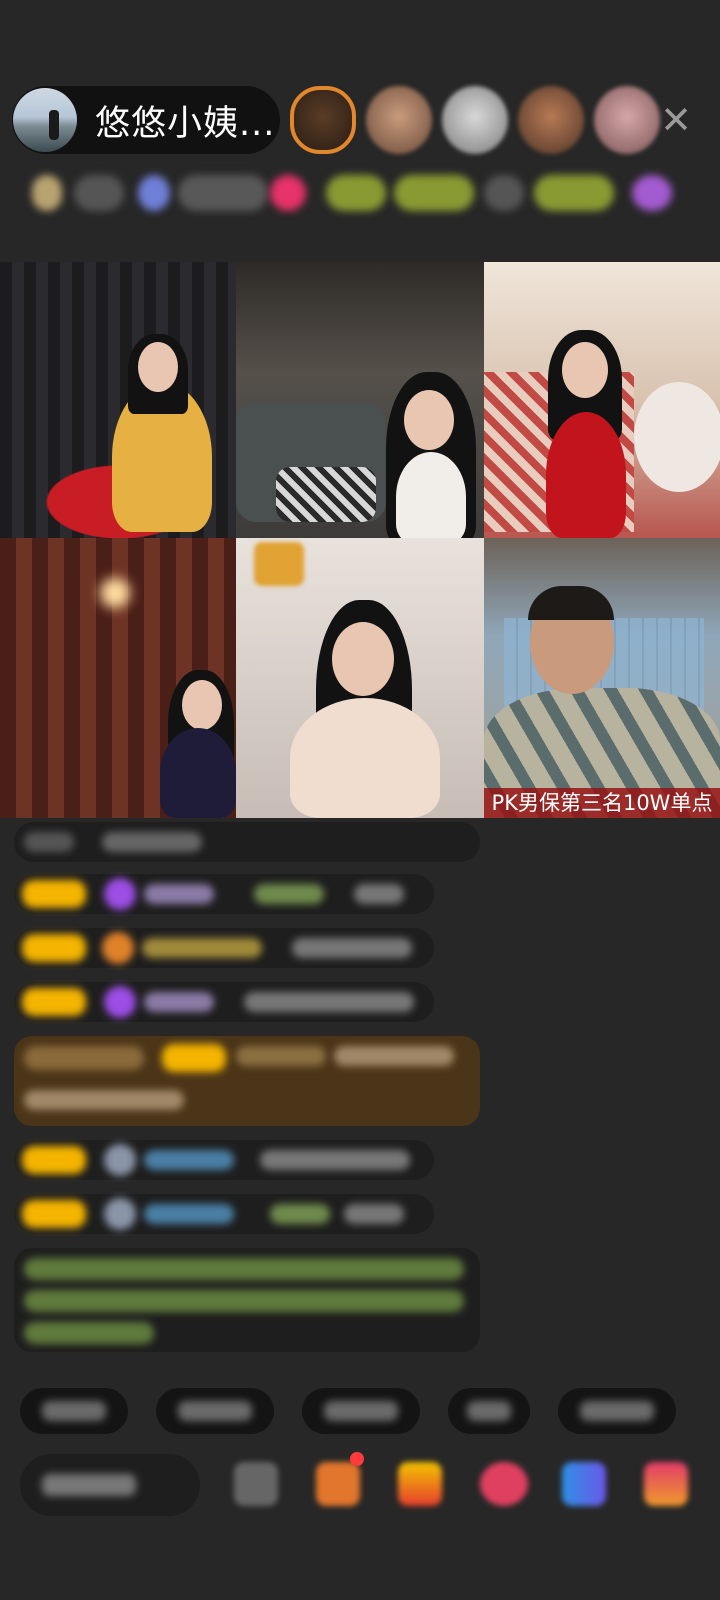  What do you see at coordinates (602, 803) in the screenshot?
I see `guest-caption: PK男保第三名10W单点` at bounding box center [602, 803].